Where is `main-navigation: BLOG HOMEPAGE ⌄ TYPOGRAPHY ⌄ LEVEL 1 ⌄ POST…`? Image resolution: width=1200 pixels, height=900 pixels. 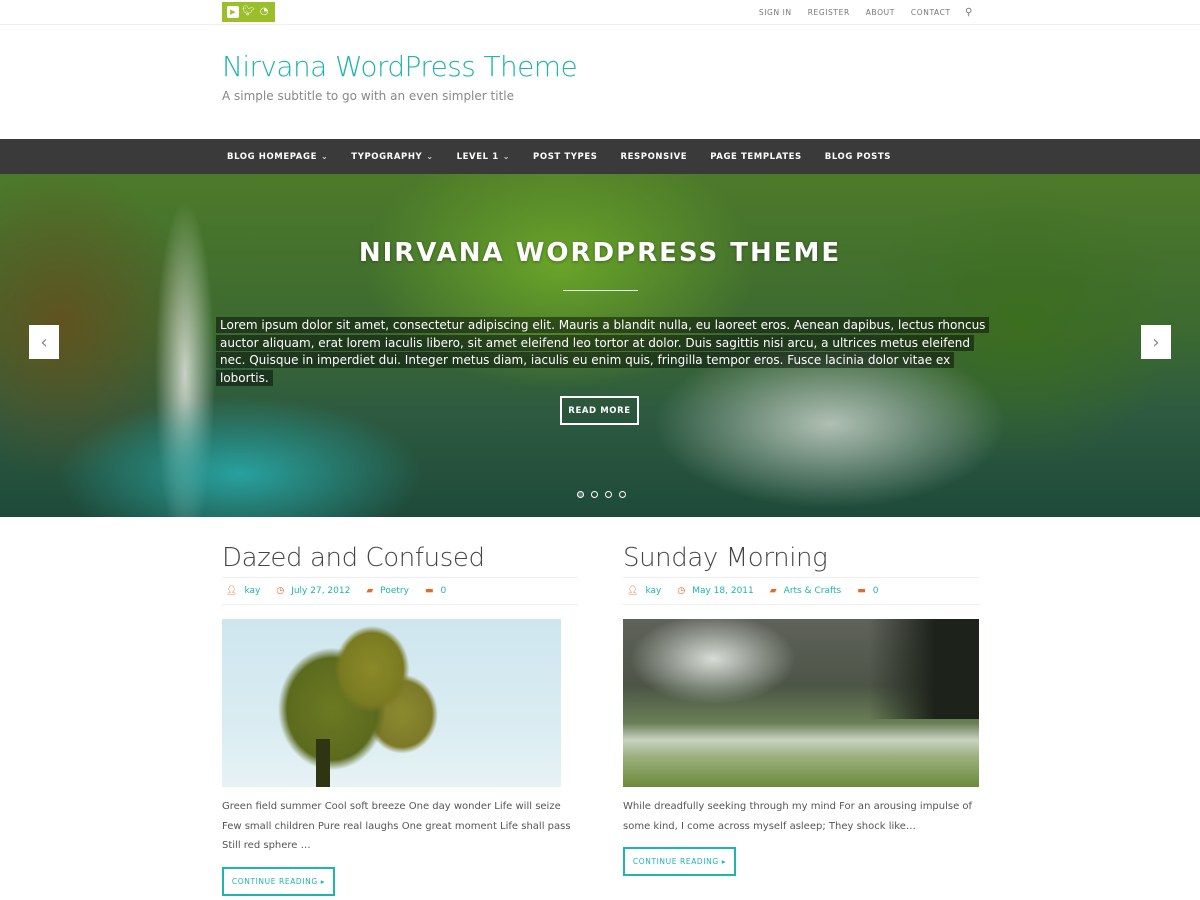
main-navigation: BLOG HOMEPAGE ⌄ TYPOGRAPHY ⌄ LEVEL 1 ⌄ POST… is located at coordinates (600, 156).